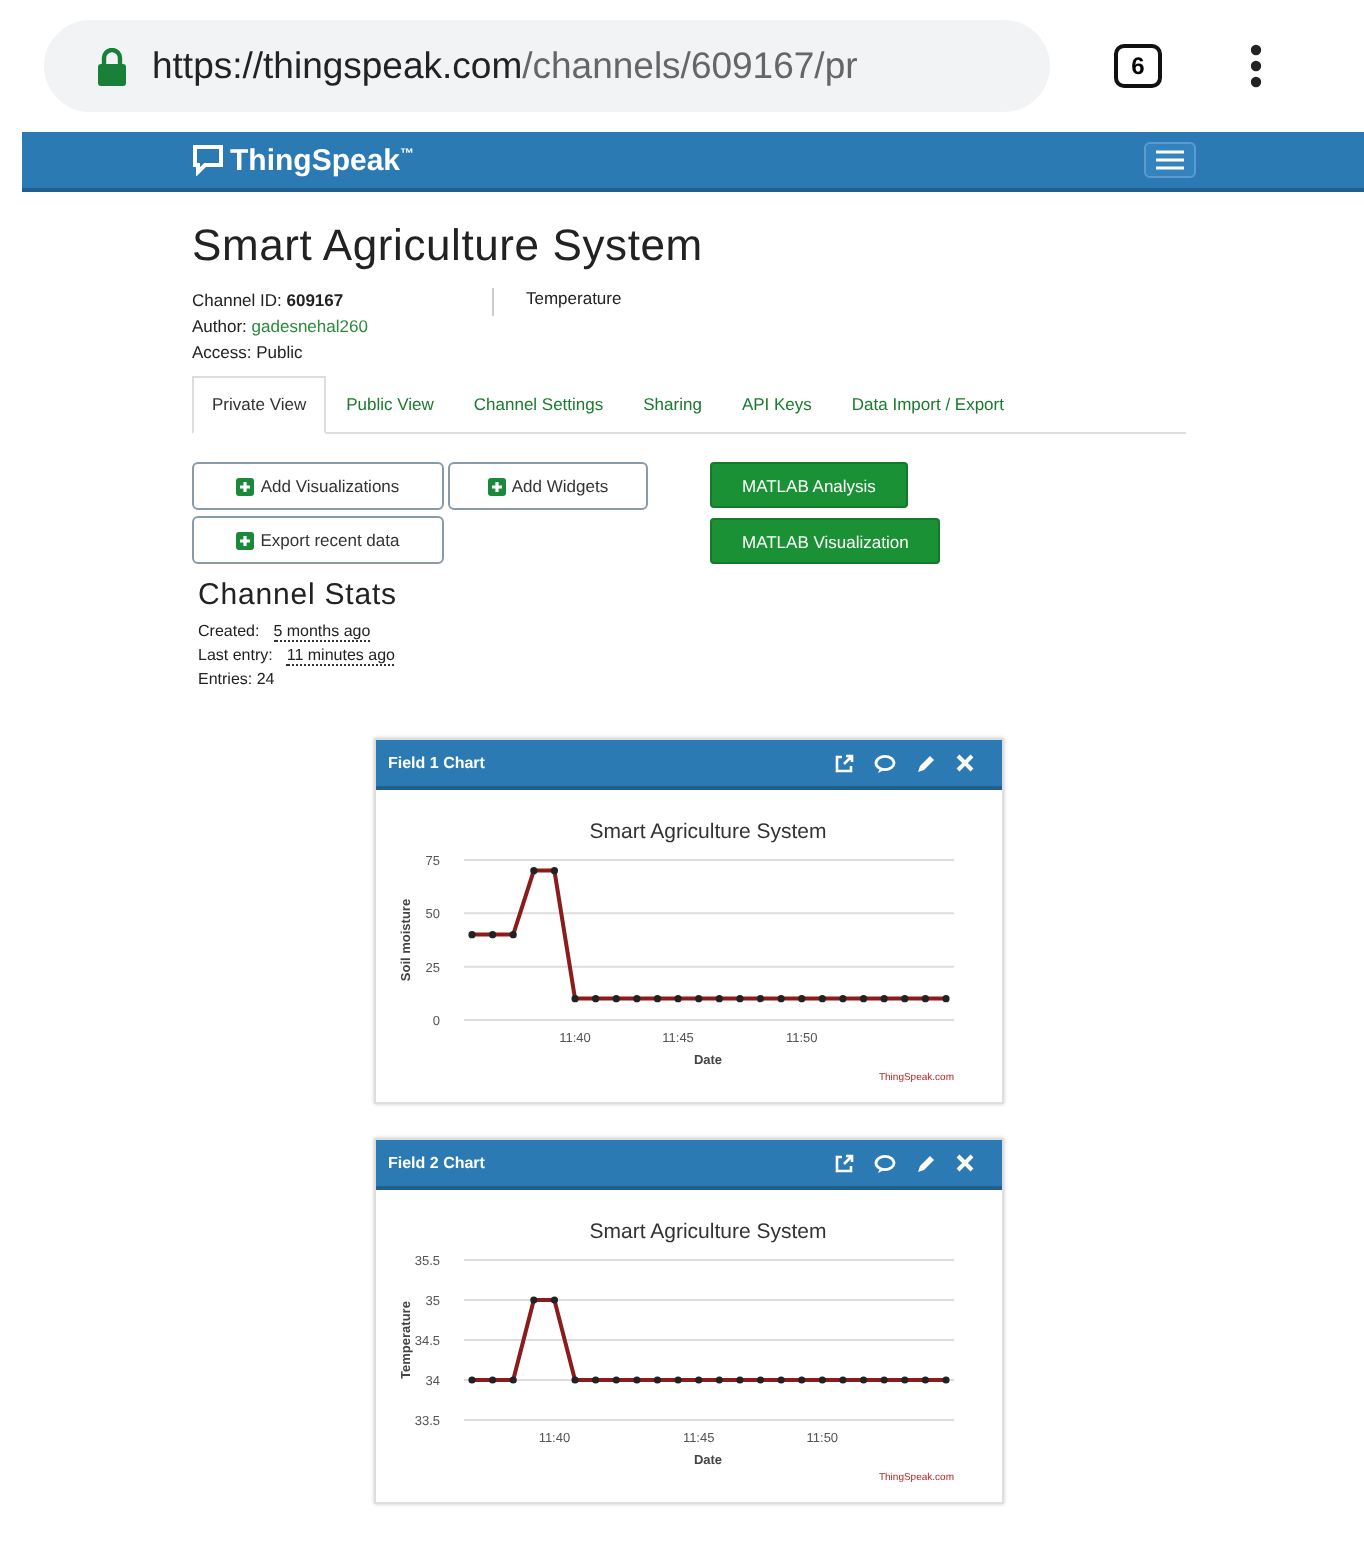  I want to click on section-heading: Channel Stats, so click(298, 595).